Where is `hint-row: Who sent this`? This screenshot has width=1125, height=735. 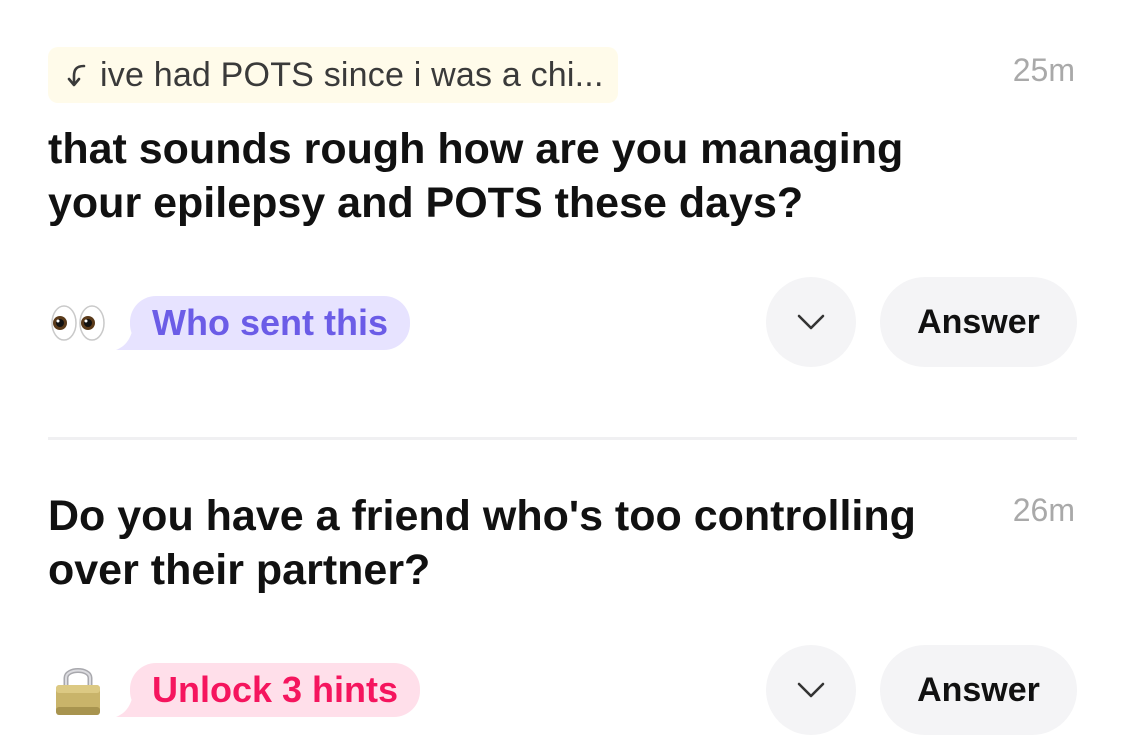 hint-row: Who sent this is located at coordinates (229, 323).